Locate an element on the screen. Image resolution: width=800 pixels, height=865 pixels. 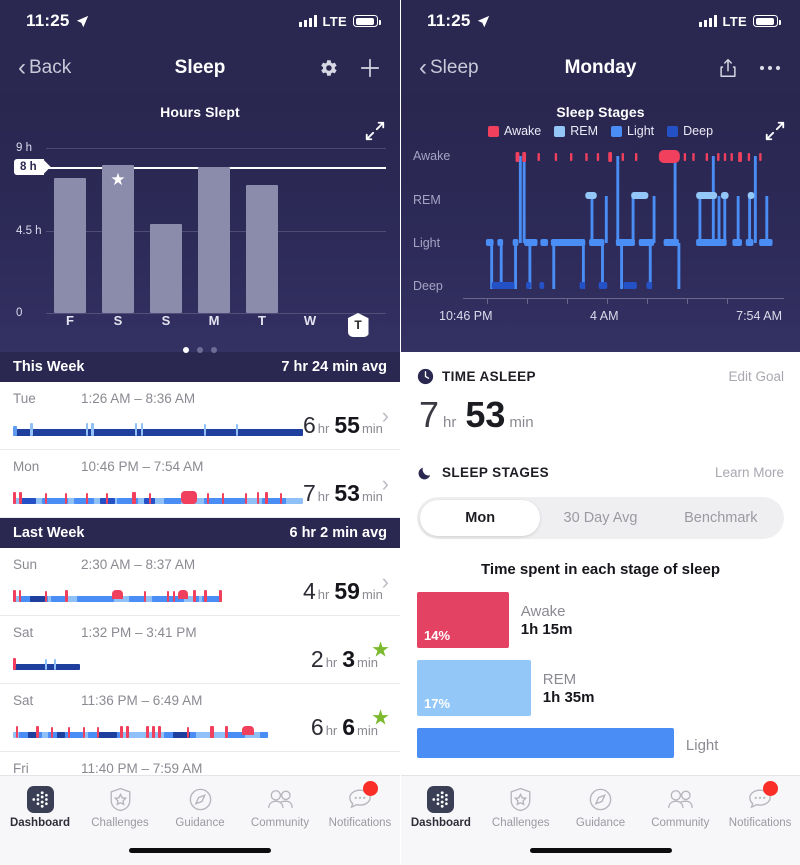
status-bar-time: 11:25 is located at coordinates (449, 20).